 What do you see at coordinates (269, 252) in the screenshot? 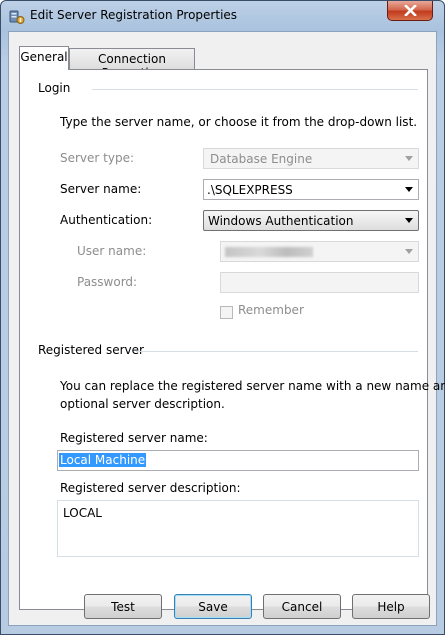
I see `user-name-redacted` at bounding box center [269, 252].